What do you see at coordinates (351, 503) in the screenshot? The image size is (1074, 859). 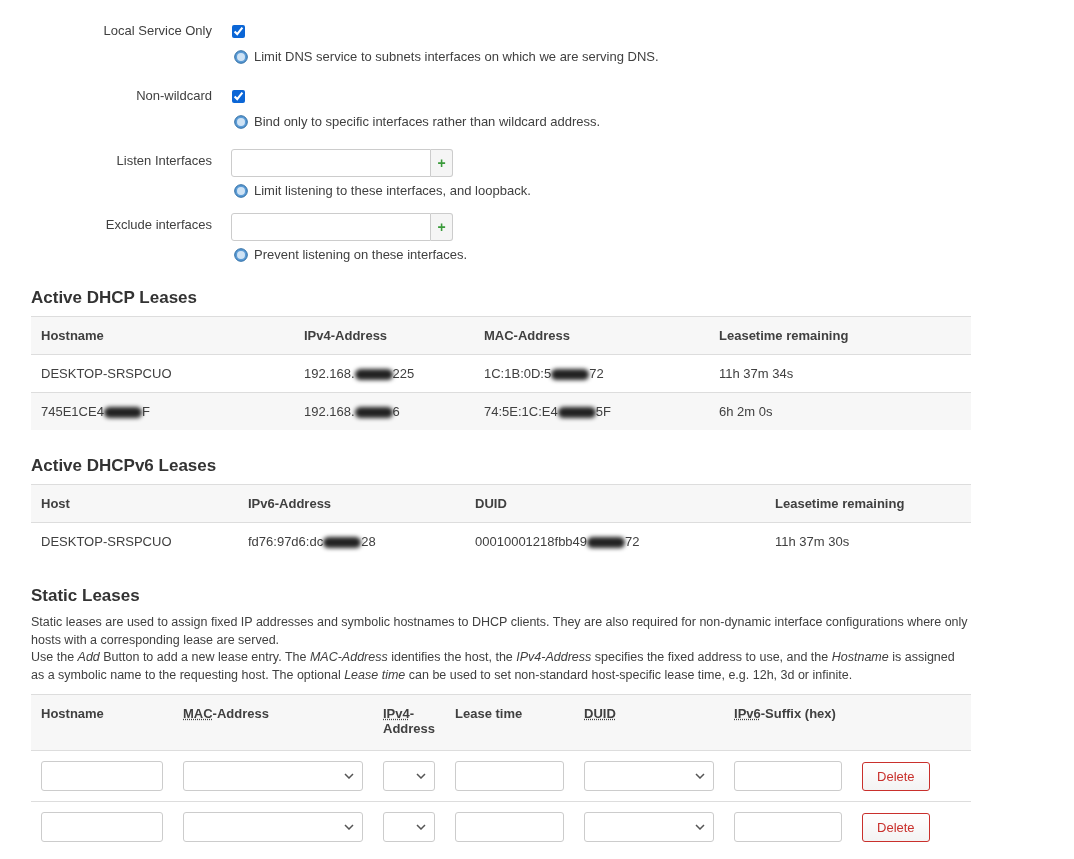 I see `column-header: IPv6-Address` at bounding box center [351, 503].